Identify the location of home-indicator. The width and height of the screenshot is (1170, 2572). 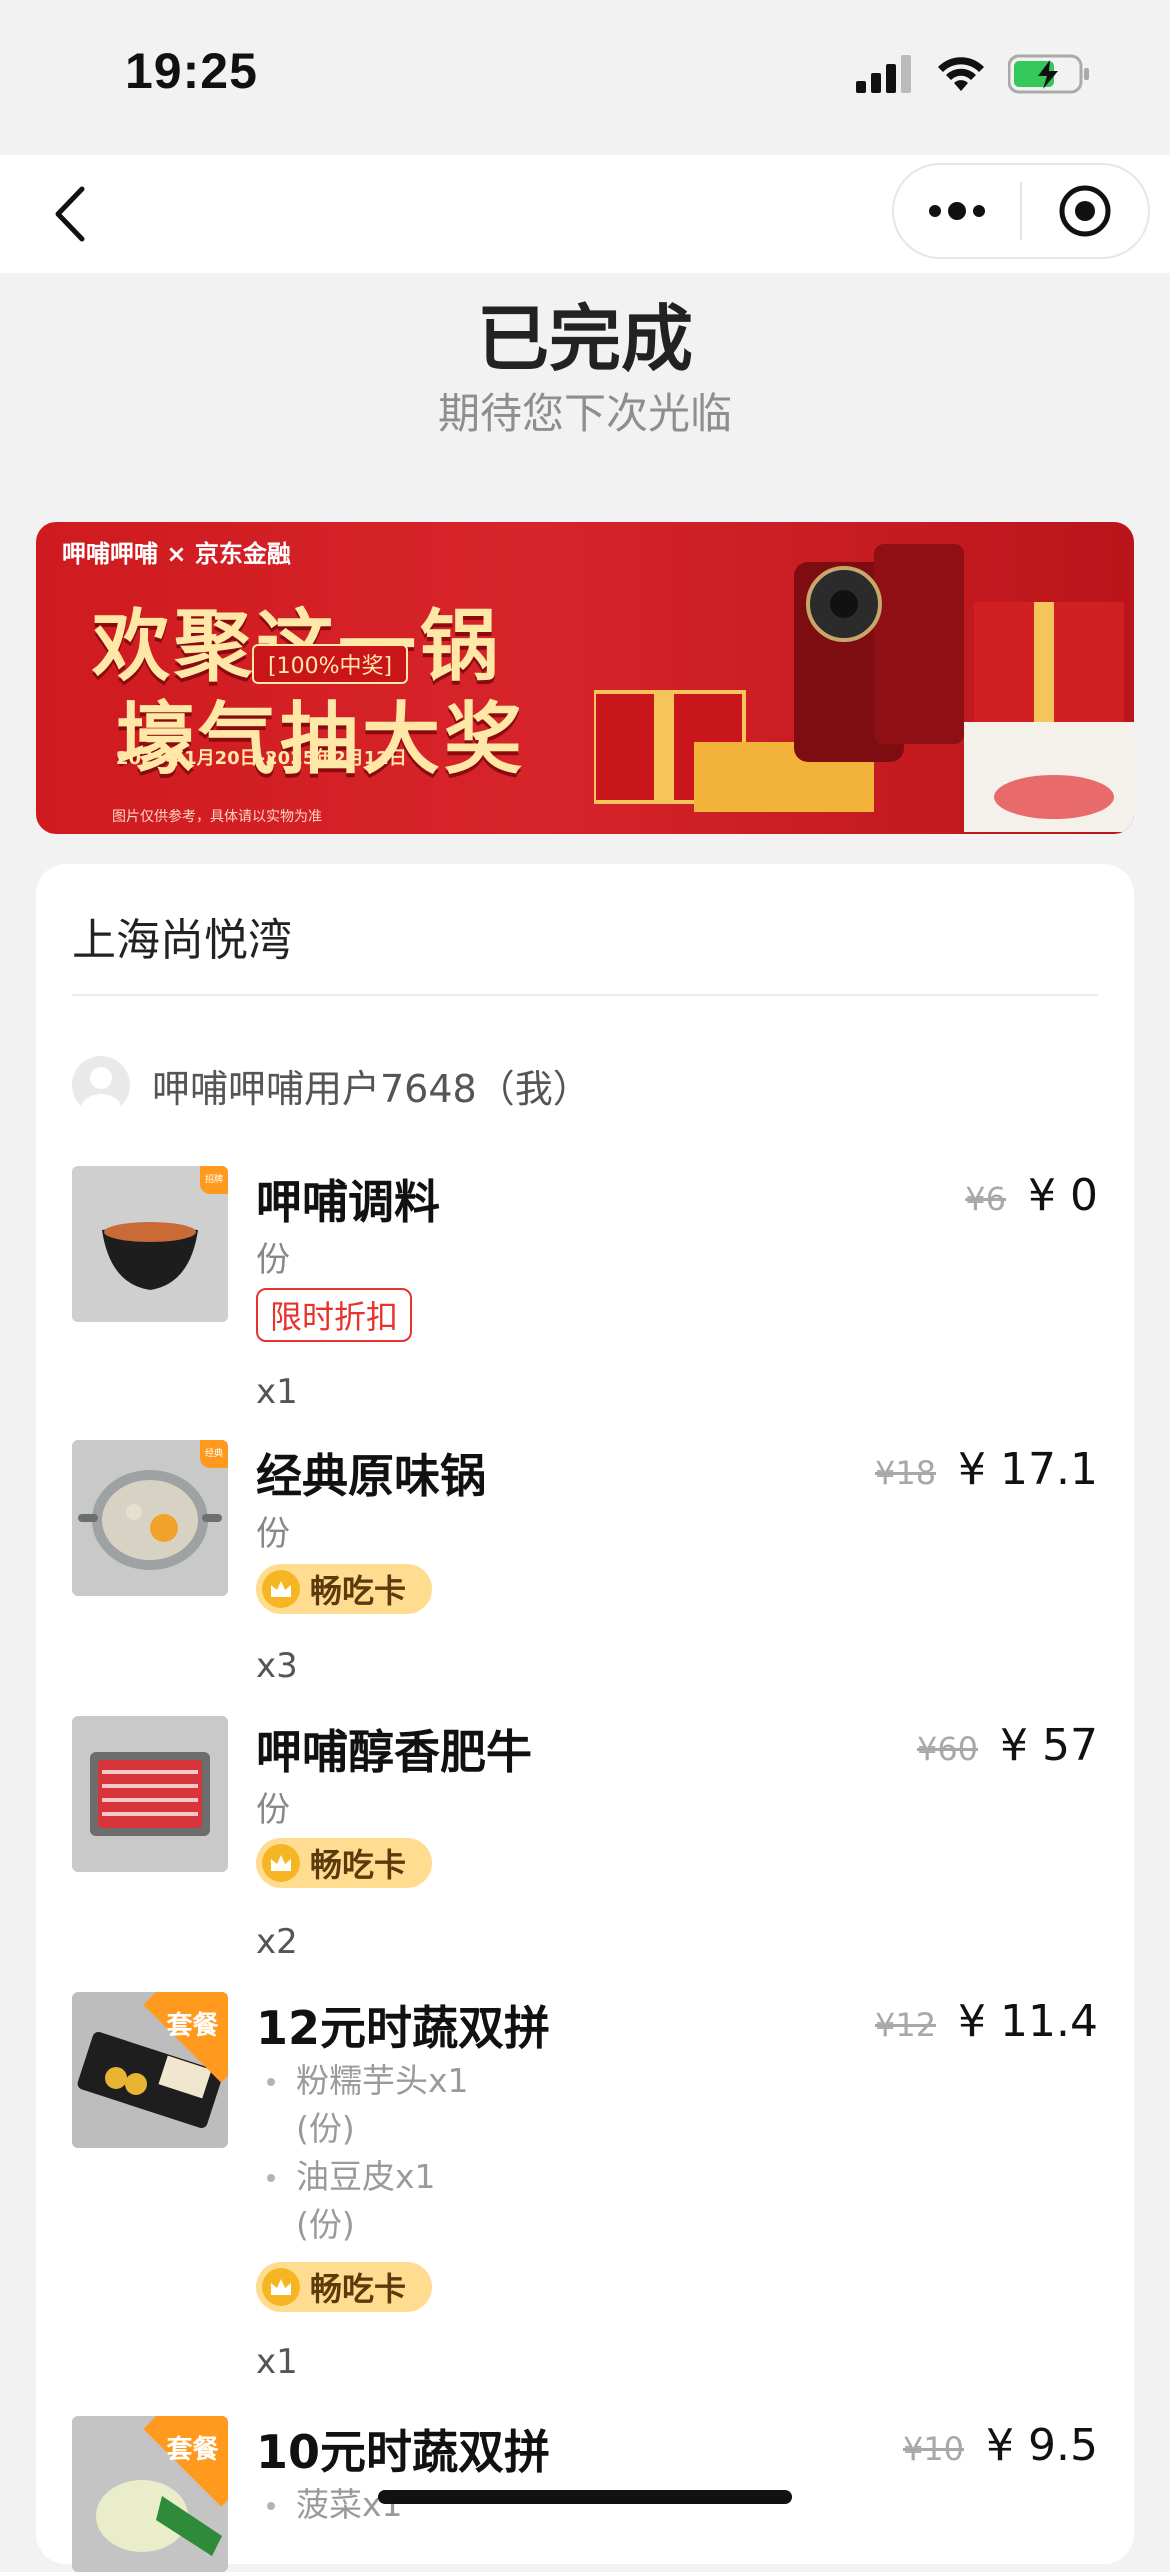
(585, 2497).